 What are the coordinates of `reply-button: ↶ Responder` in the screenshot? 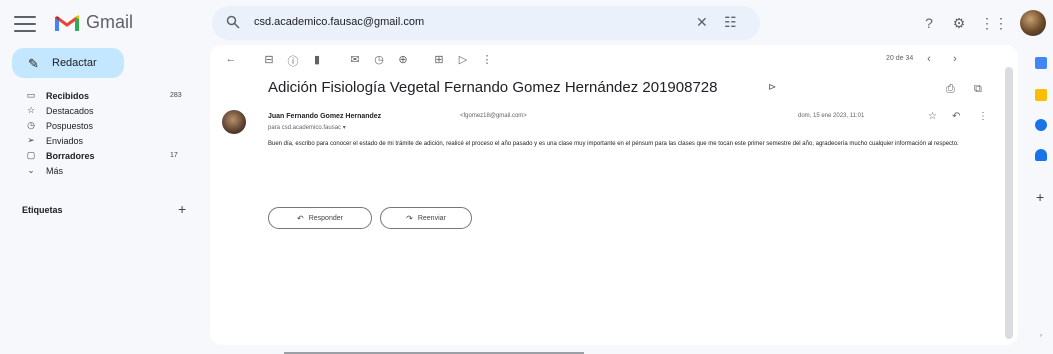 It's located at (320, 218).